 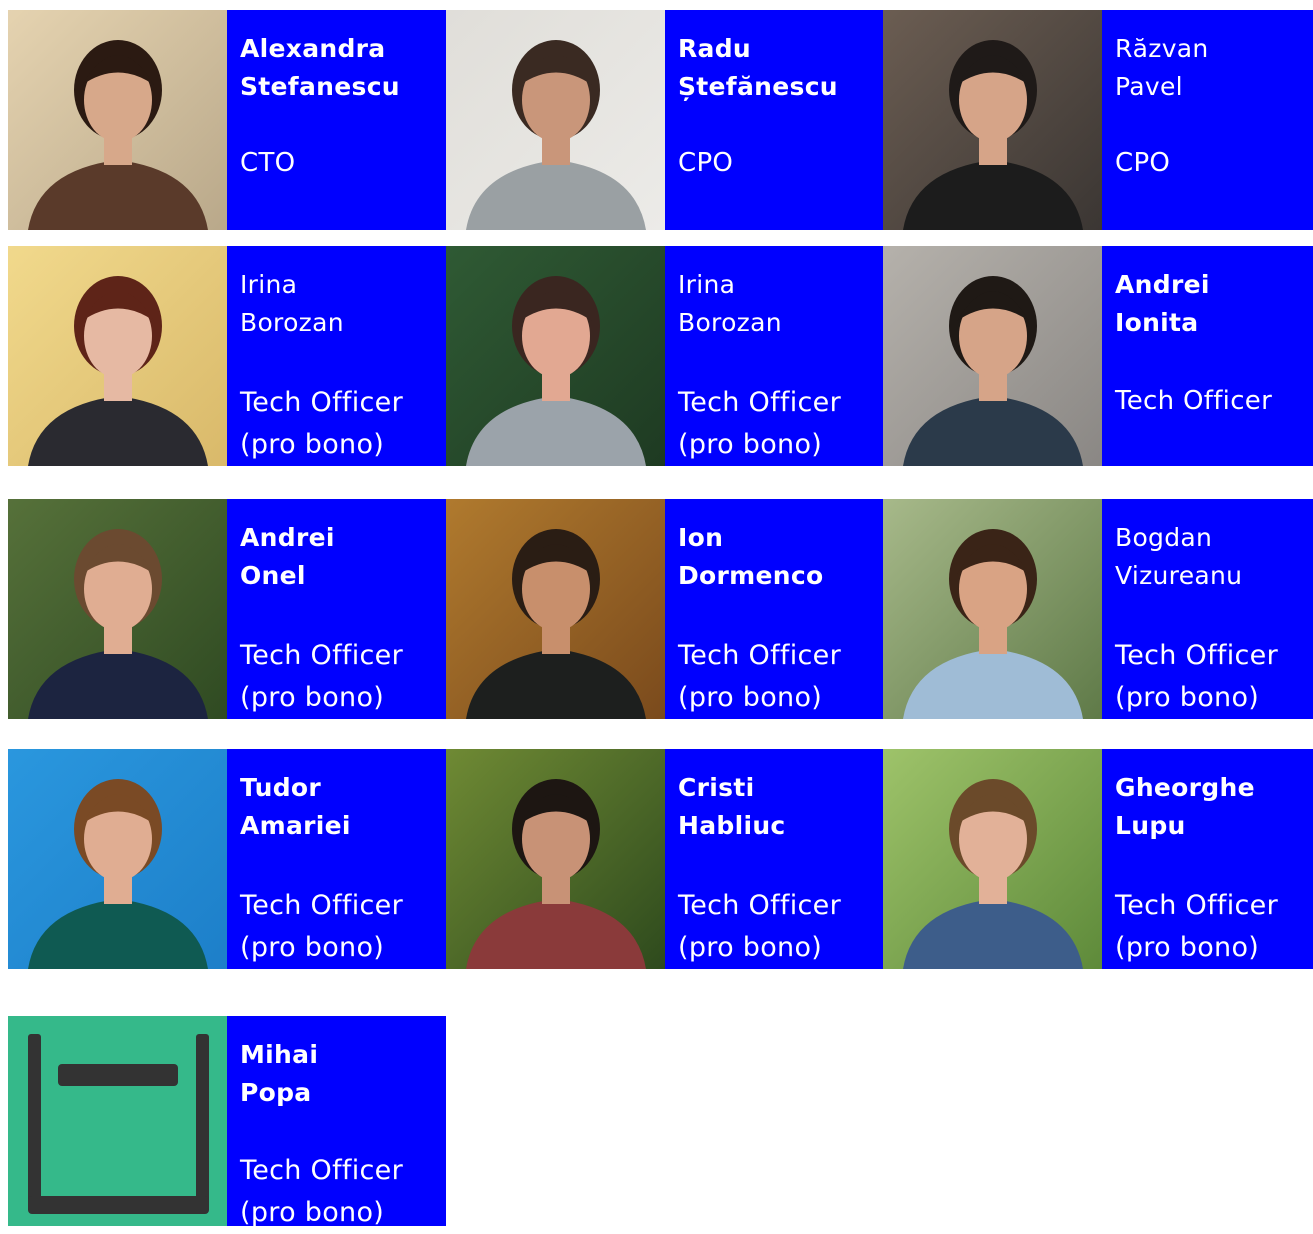 What do you see at coordinates (1185, 787) in the screenshot?
I see `member-first-name: Gheorghe` at bounding box center [1185, 787].